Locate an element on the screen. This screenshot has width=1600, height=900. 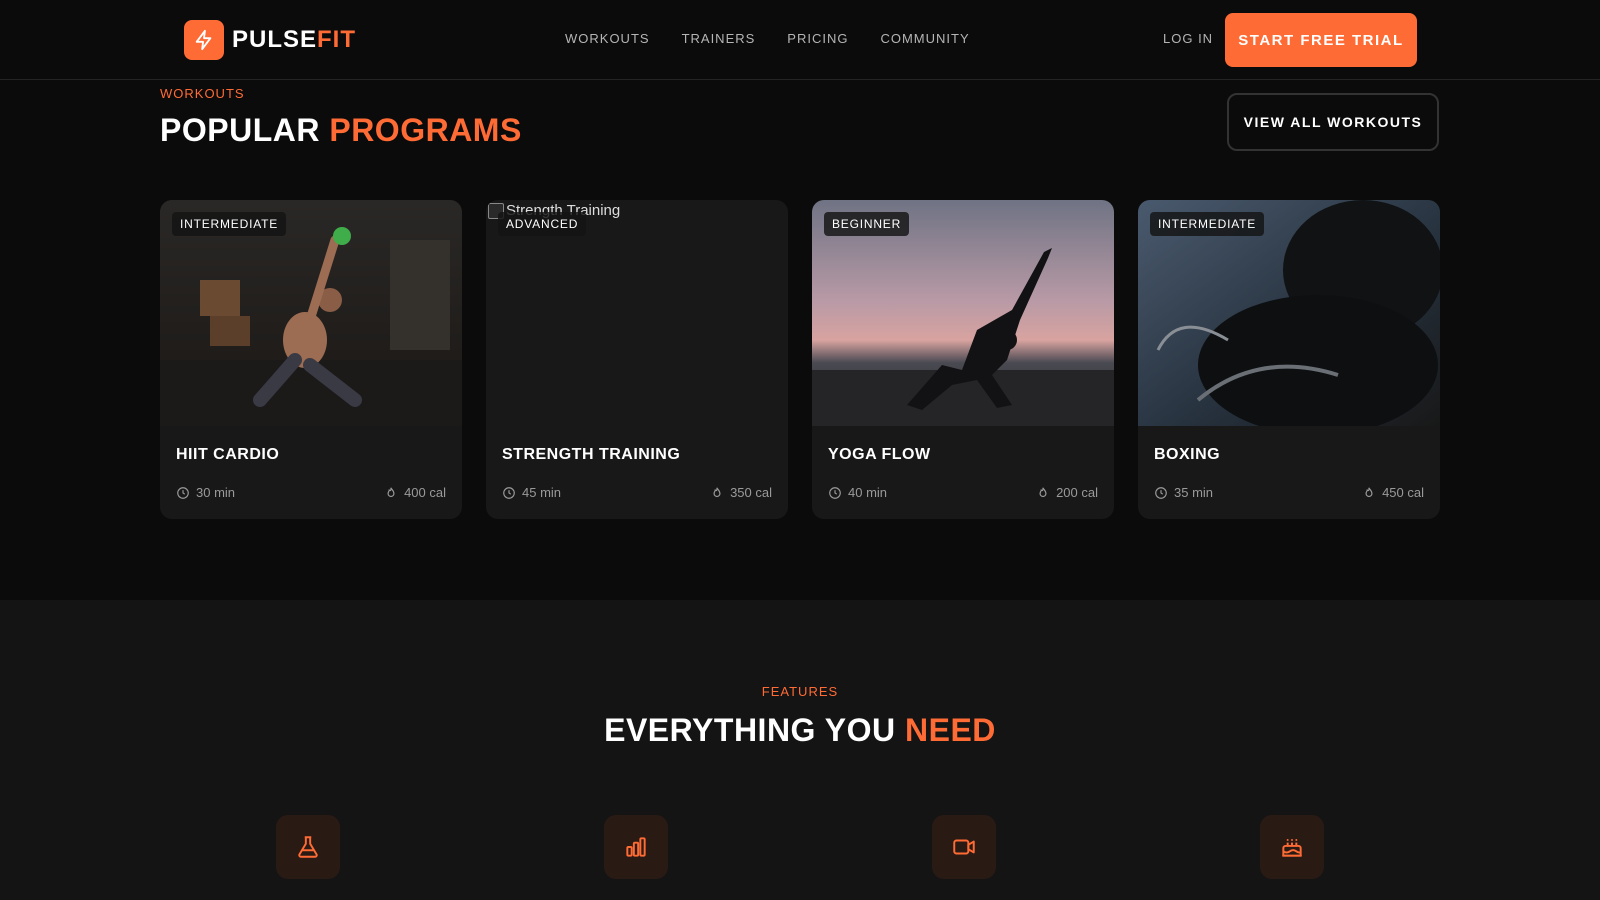
main-nav: WORKOUTS TRAINERS PRICING COMMUNITY is located at coordinates (767, 38).